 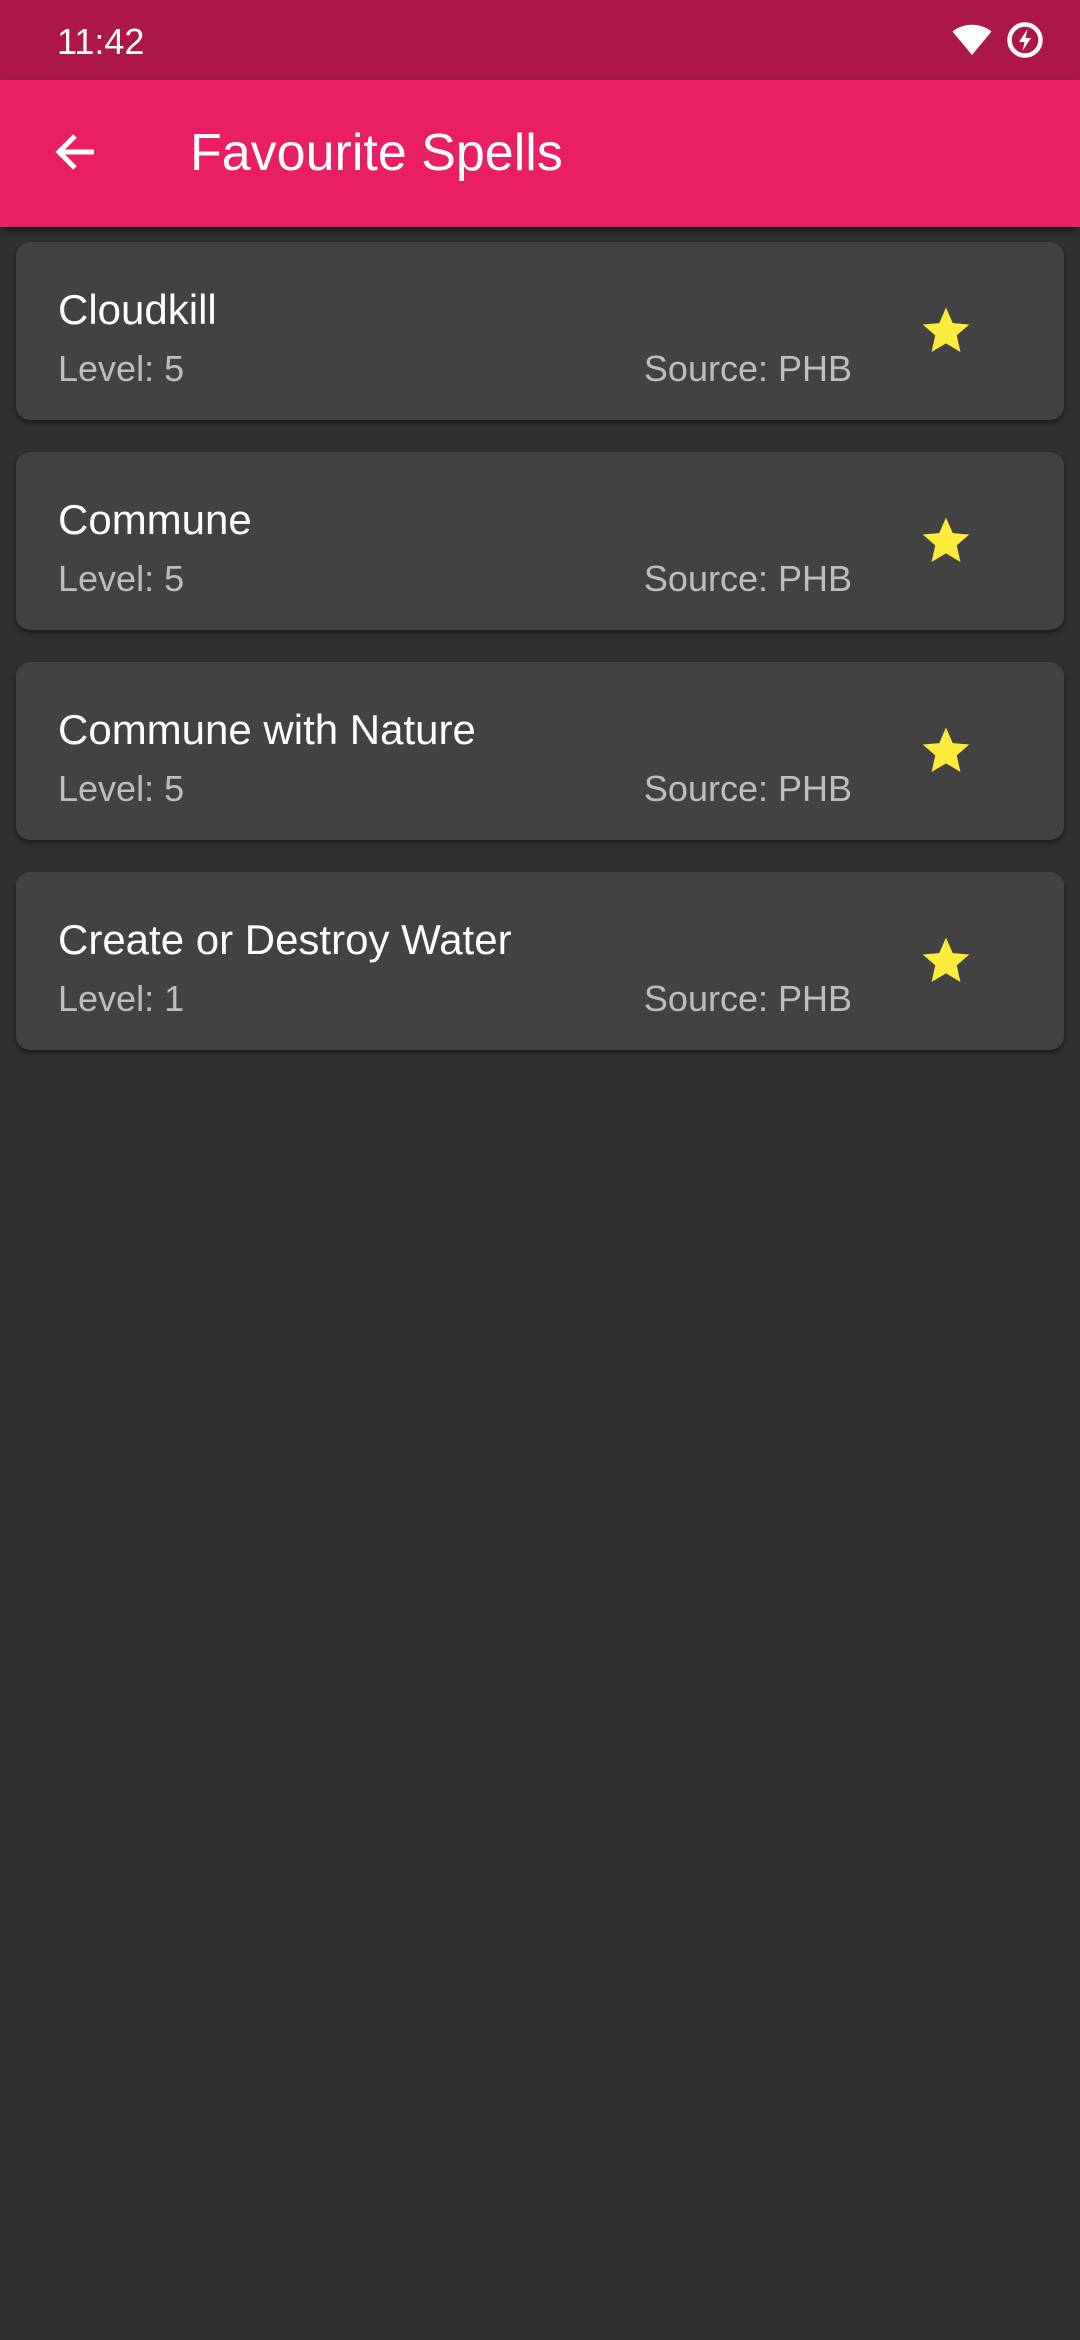 What do you see at coordinates (155, 519) in the screenshot?
I see `spell-name: Commune` at bounding box center [155, 519].